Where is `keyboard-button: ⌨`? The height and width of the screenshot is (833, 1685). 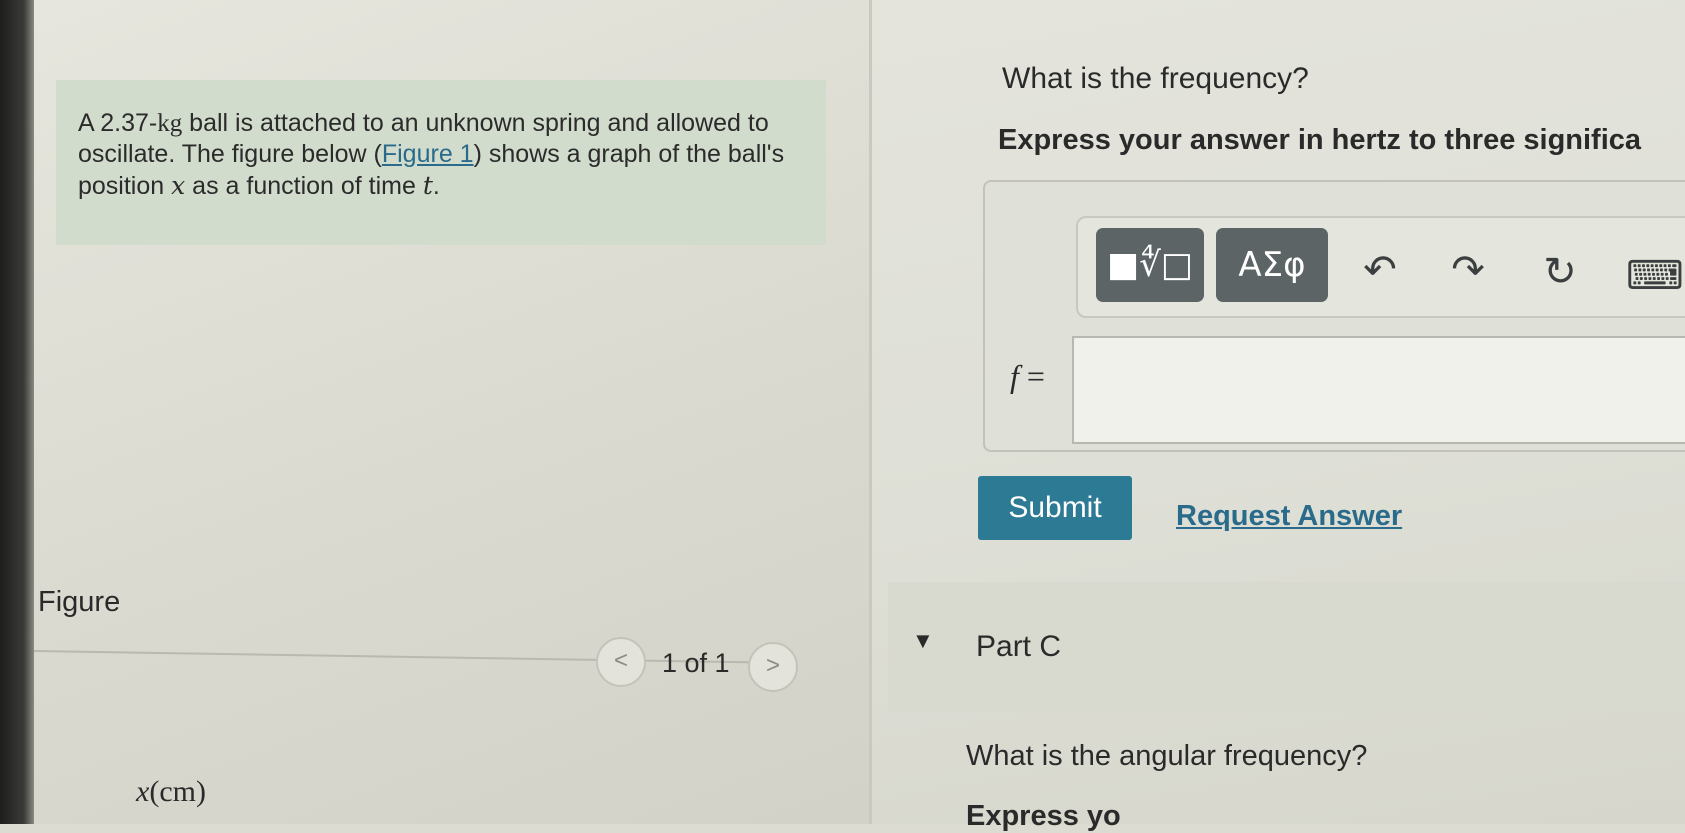 keyboard-button: ⌨ is located at coordinates (1655, 276).